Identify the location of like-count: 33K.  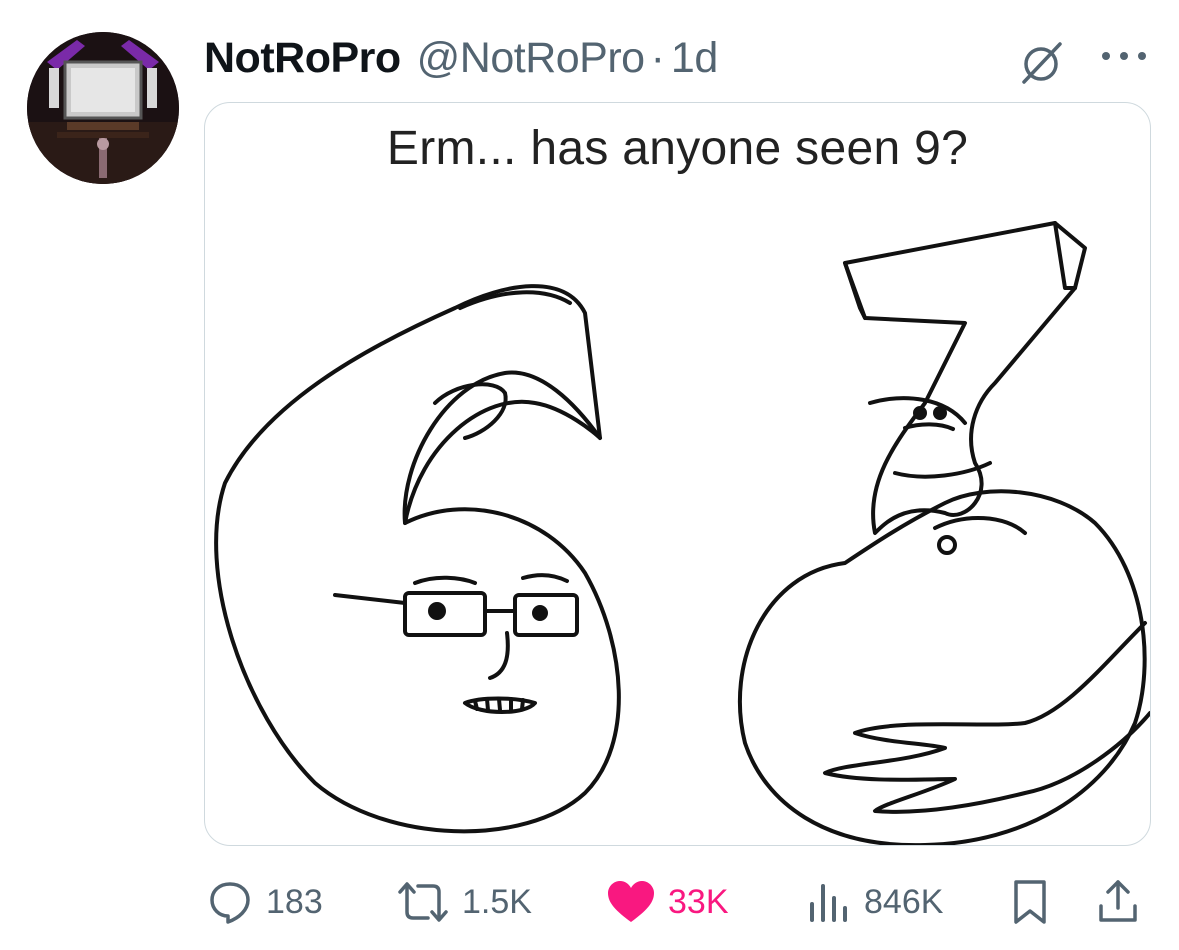
(698, 901).